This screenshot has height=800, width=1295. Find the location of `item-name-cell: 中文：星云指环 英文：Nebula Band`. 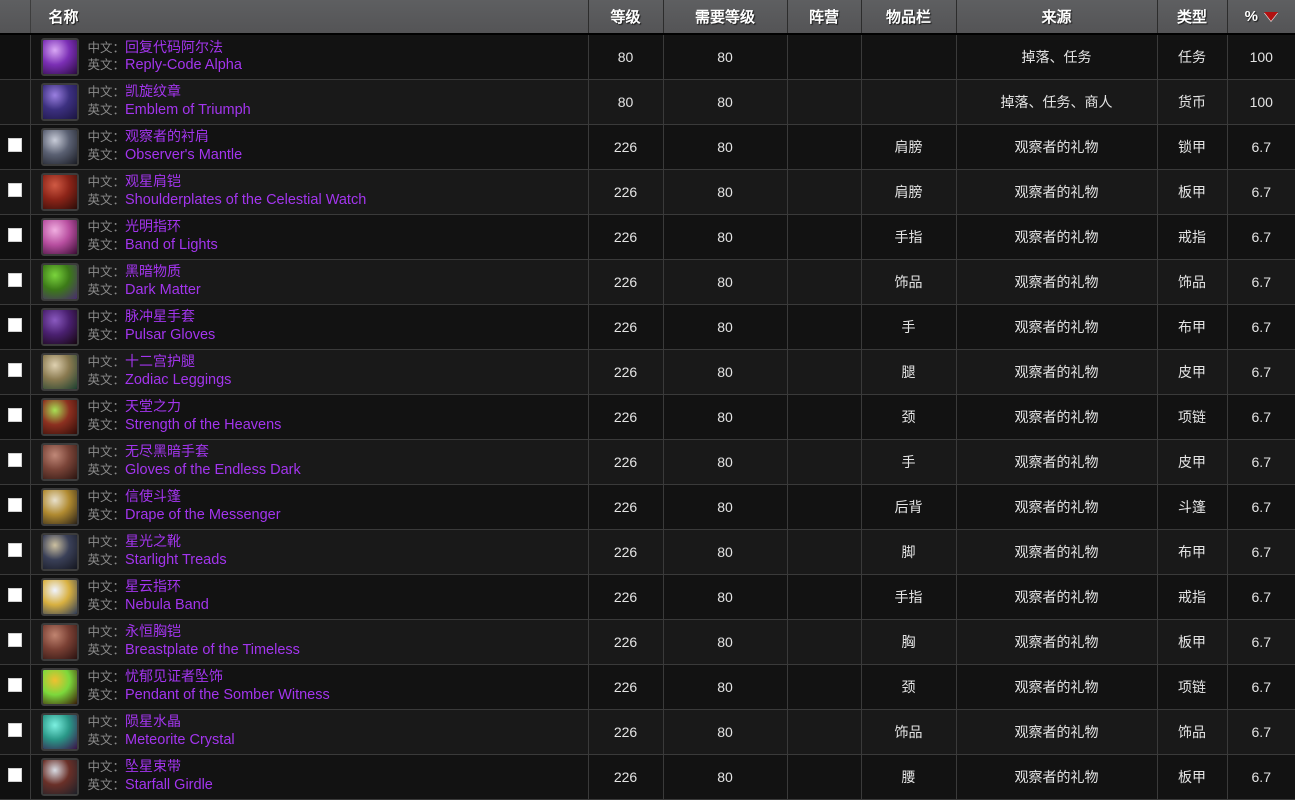

item-name-cell: 中文：星云指环 英文：Nebula Band is located at coordinates (309, 597).